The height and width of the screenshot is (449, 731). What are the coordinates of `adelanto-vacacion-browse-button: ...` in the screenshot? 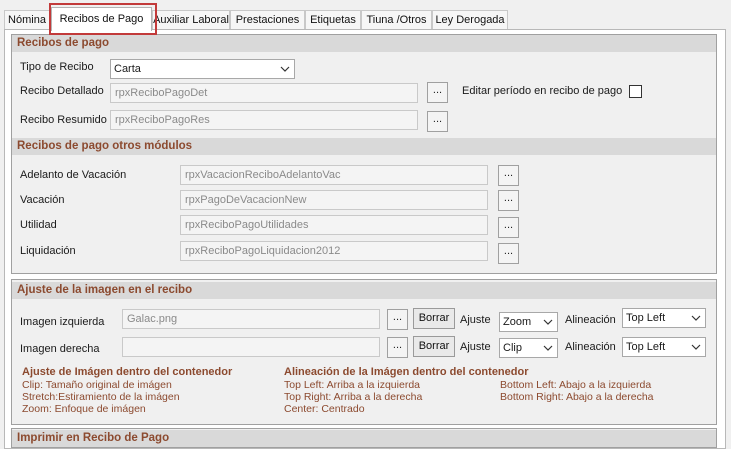 It's located at (508, 175).